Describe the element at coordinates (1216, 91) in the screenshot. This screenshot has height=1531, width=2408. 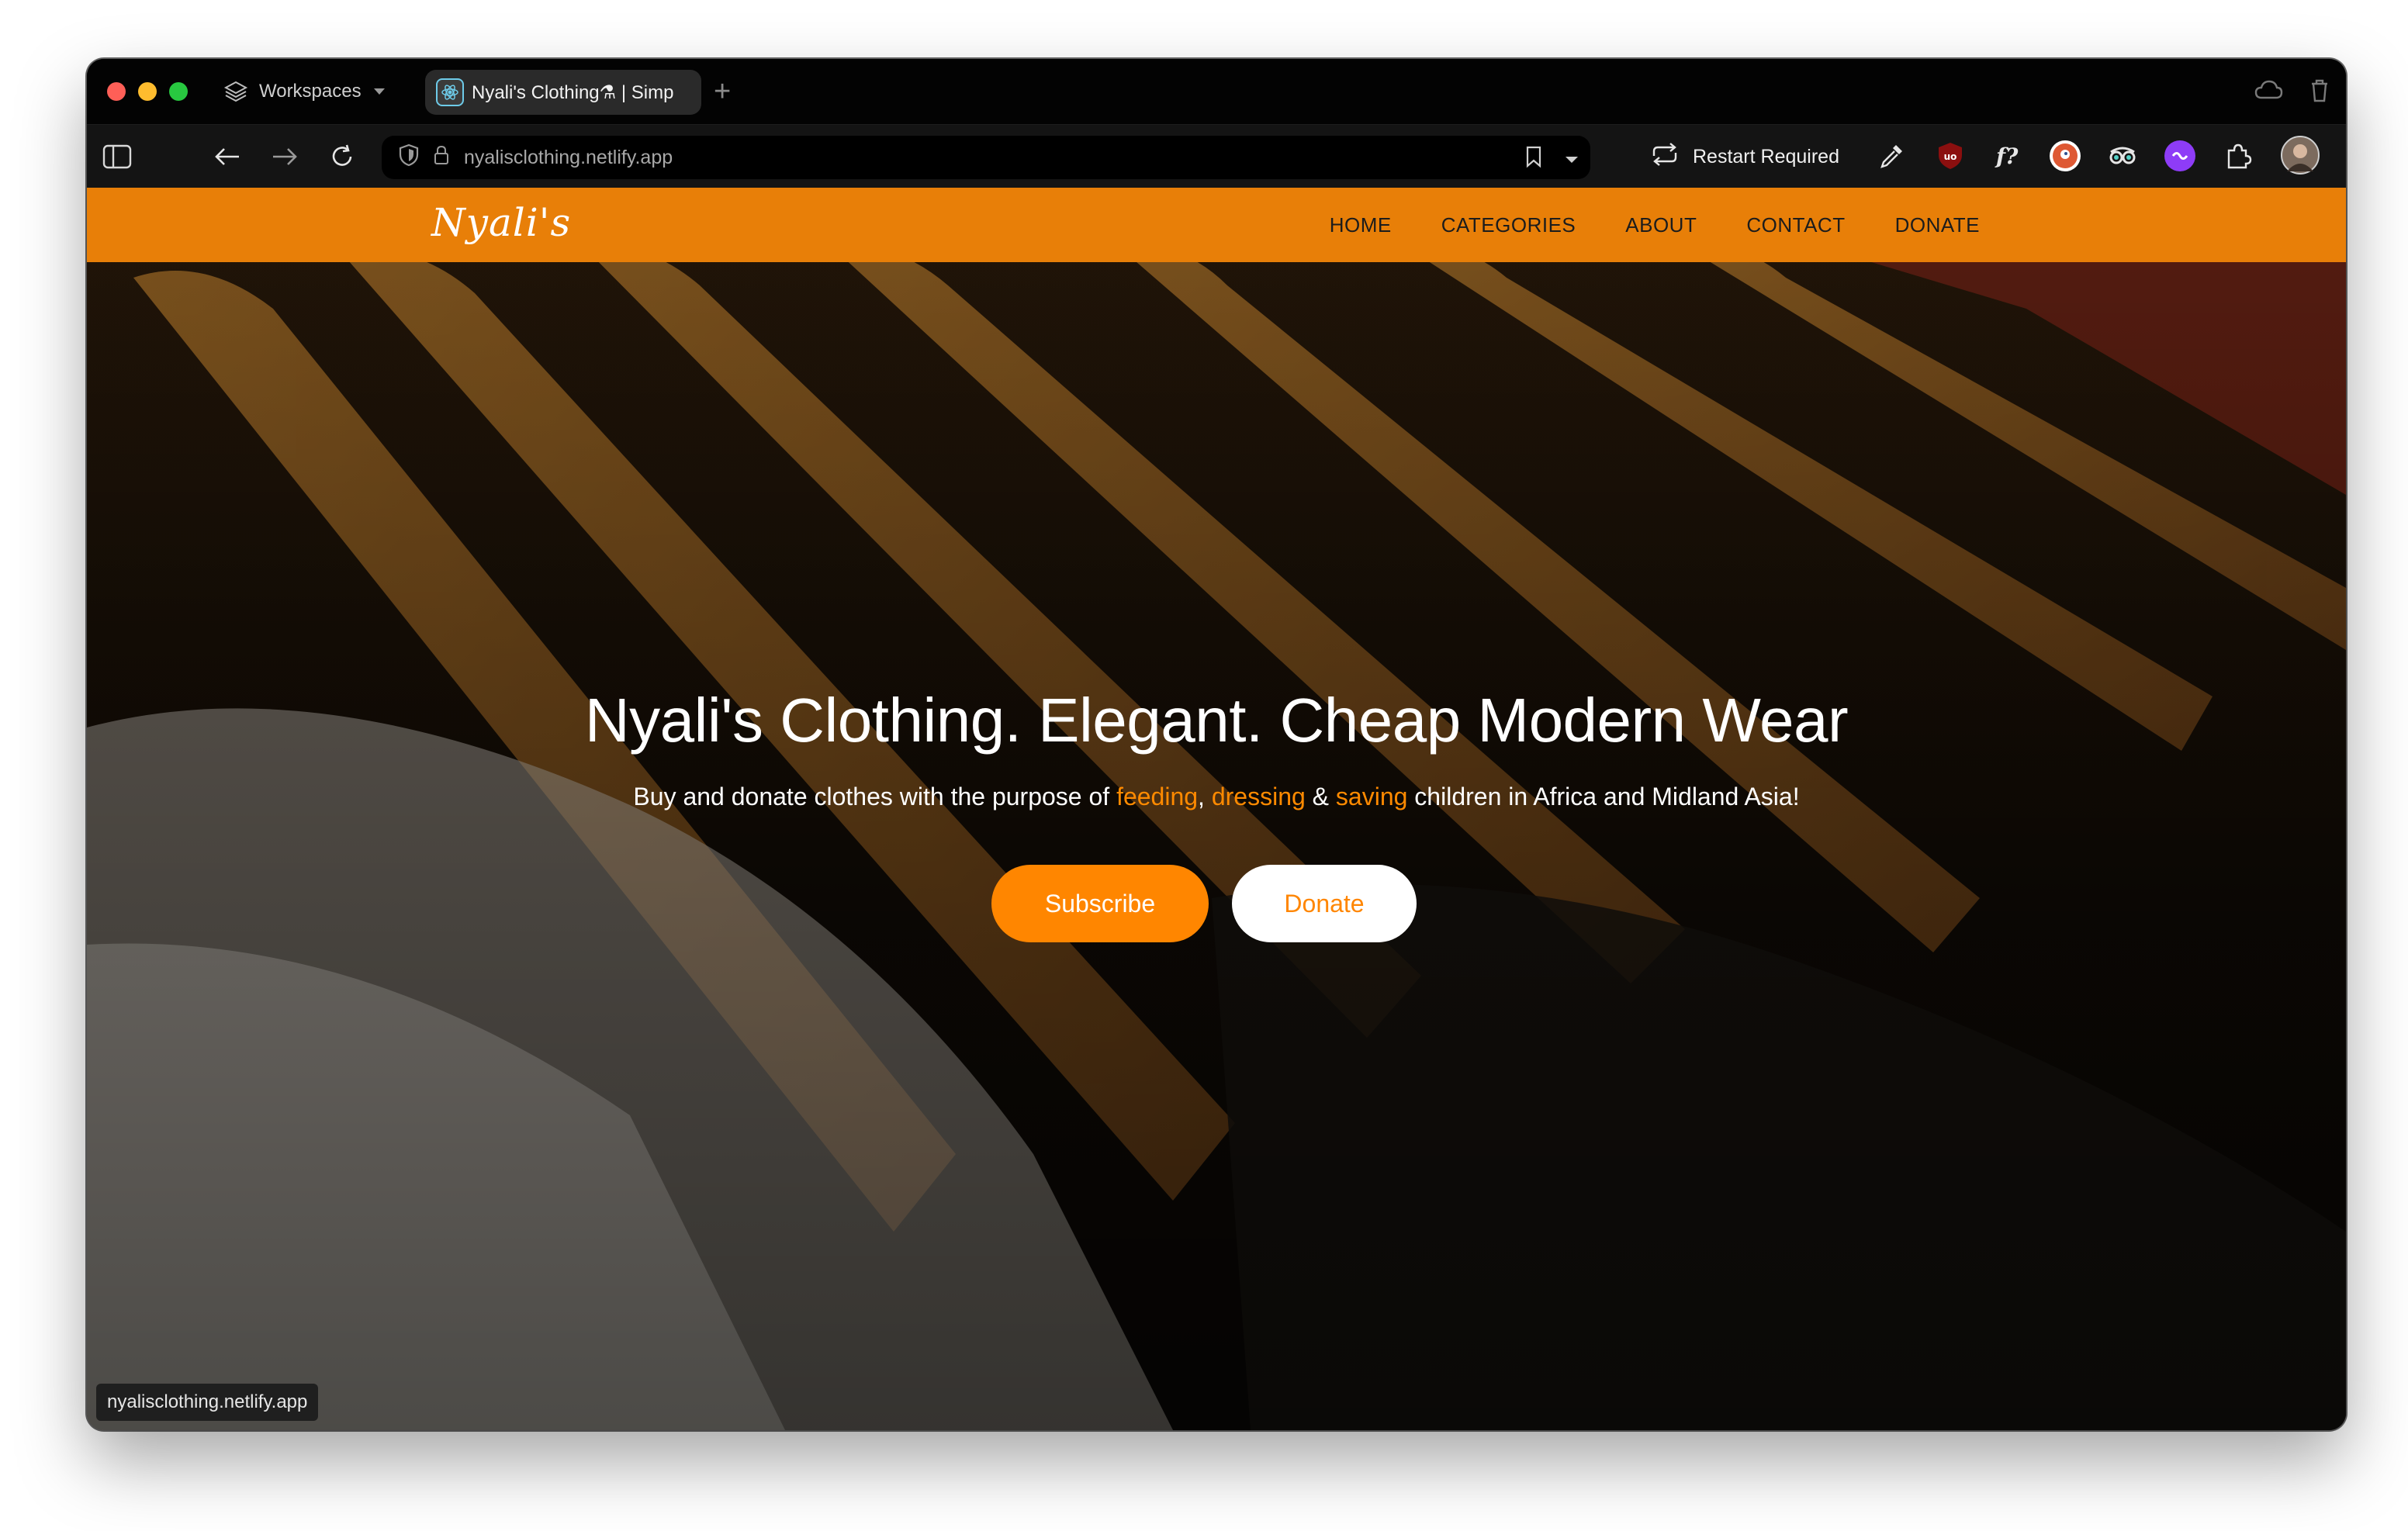
I see `title-bar: Workspaces Nyali's Clothing⚗ | Simp +` at that location.